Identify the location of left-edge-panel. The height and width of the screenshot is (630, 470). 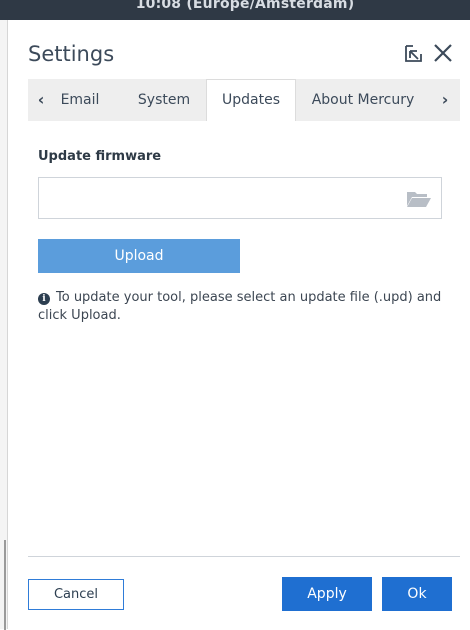
(4, 325).